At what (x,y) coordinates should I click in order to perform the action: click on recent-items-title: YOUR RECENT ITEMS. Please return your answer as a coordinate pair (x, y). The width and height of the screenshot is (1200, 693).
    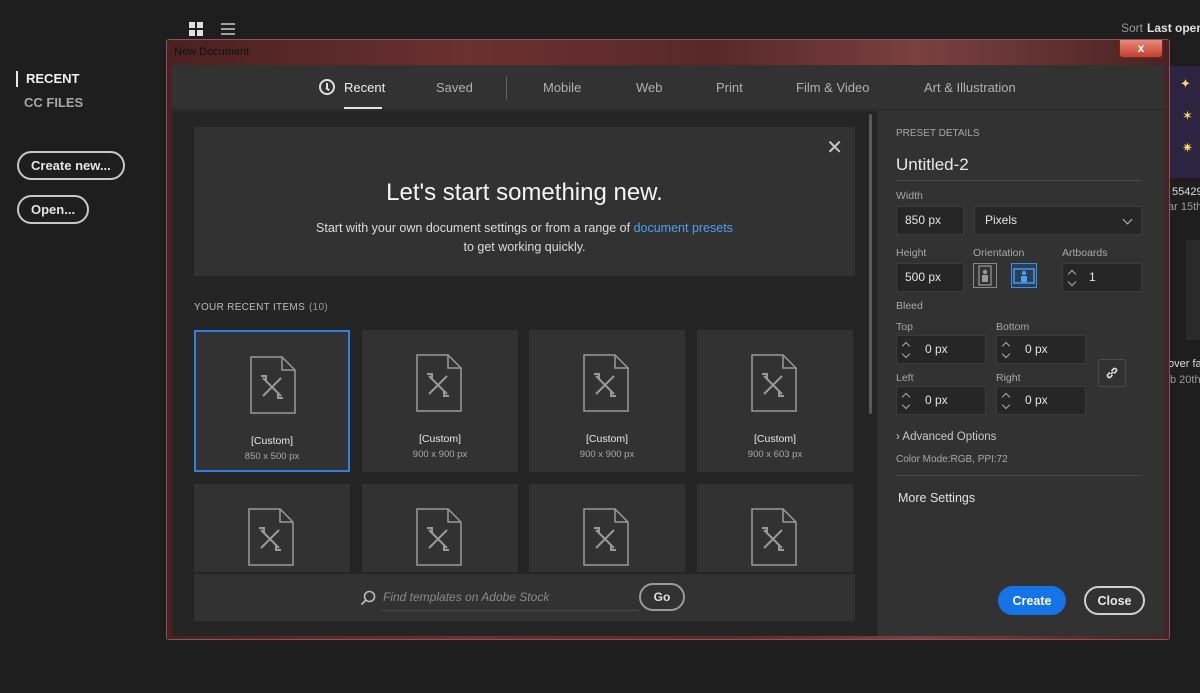
    Looking at the image, I should click on (250, 307).